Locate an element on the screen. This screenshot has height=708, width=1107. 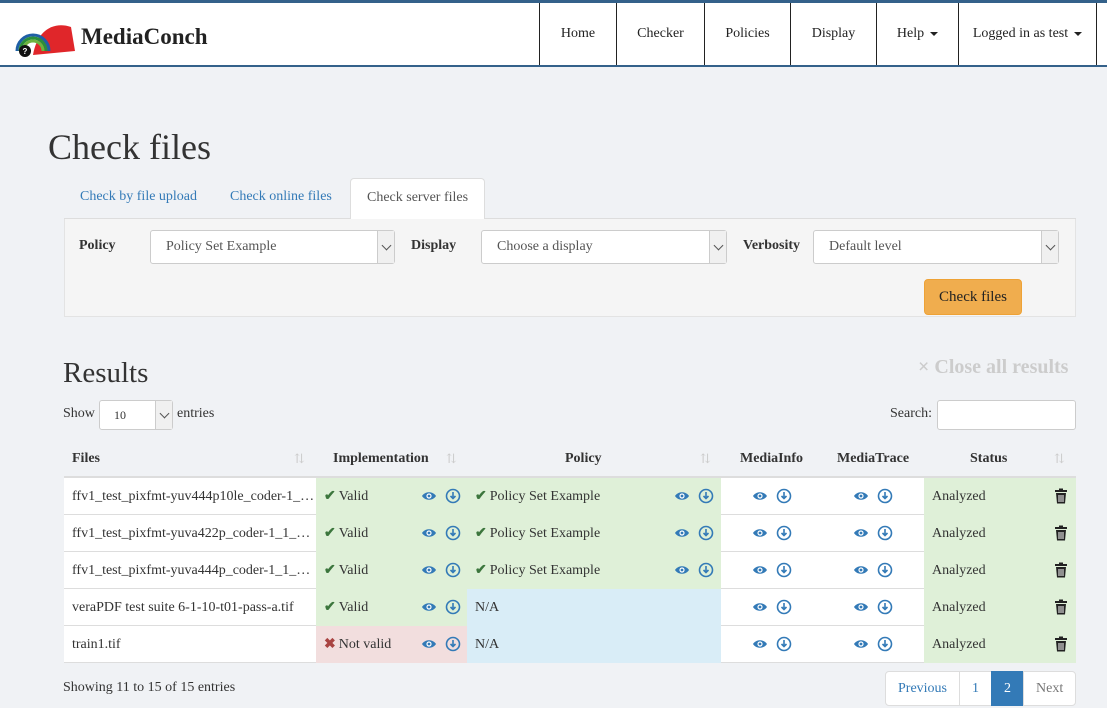
pagination-page-2: 2 is located at coordinates (1007, 688).